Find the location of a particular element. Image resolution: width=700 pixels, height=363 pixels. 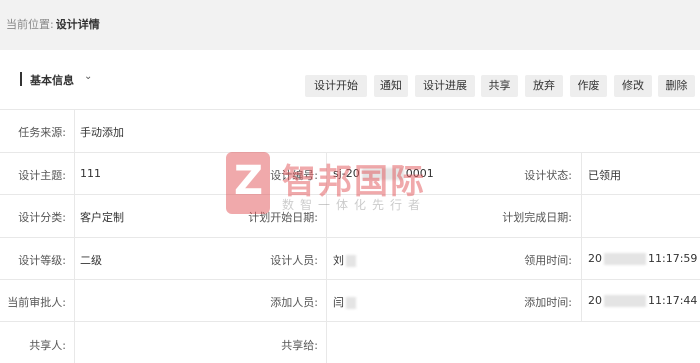

claim-time-value: 20 11:17:59 is located at coordinates (642, 258).